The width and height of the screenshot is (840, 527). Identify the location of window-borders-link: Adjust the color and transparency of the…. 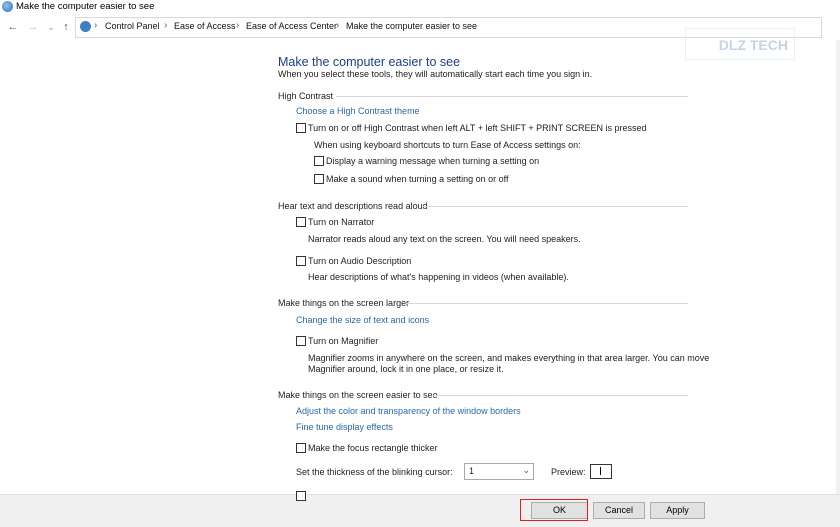
(408, 411).